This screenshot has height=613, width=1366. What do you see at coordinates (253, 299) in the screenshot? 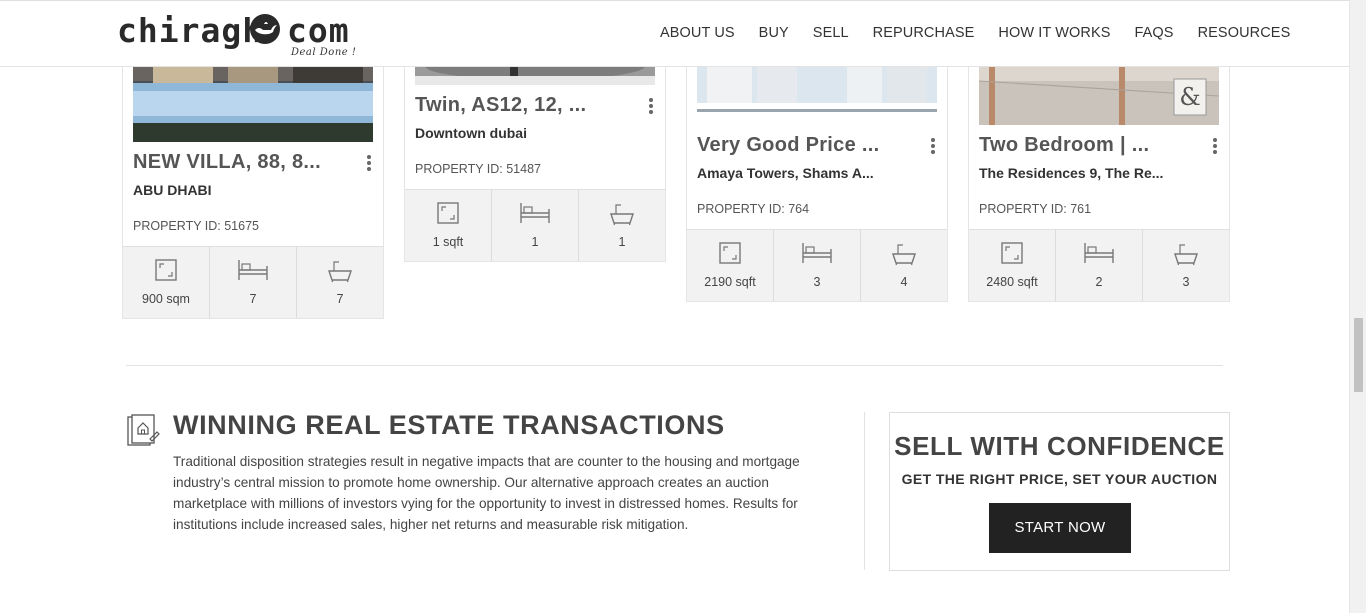
I see `beds-value: 7` at bounding box center [253, 299].